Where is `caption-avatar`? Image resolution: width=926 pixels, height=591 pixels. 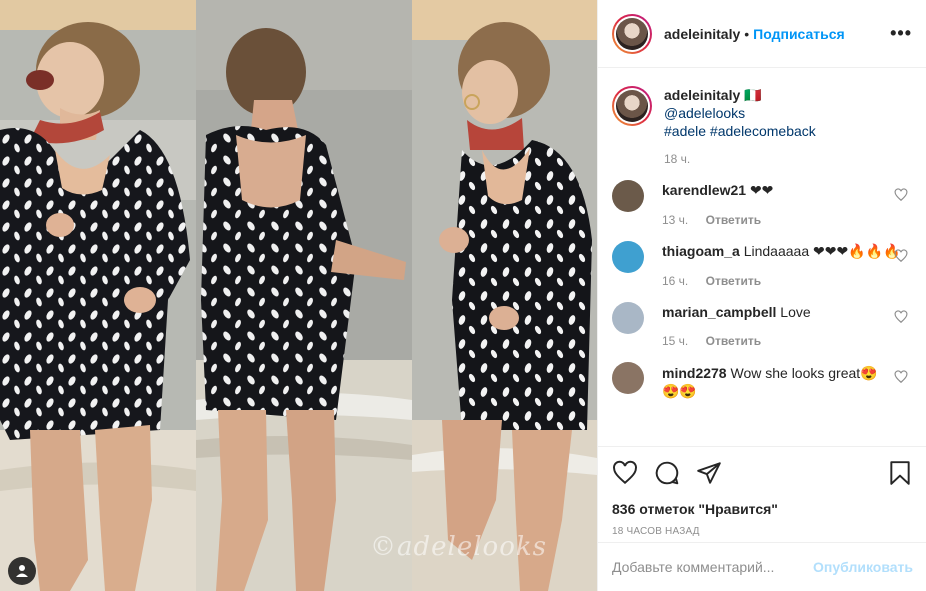 caption-avatar is located at coordinates (632, 106).